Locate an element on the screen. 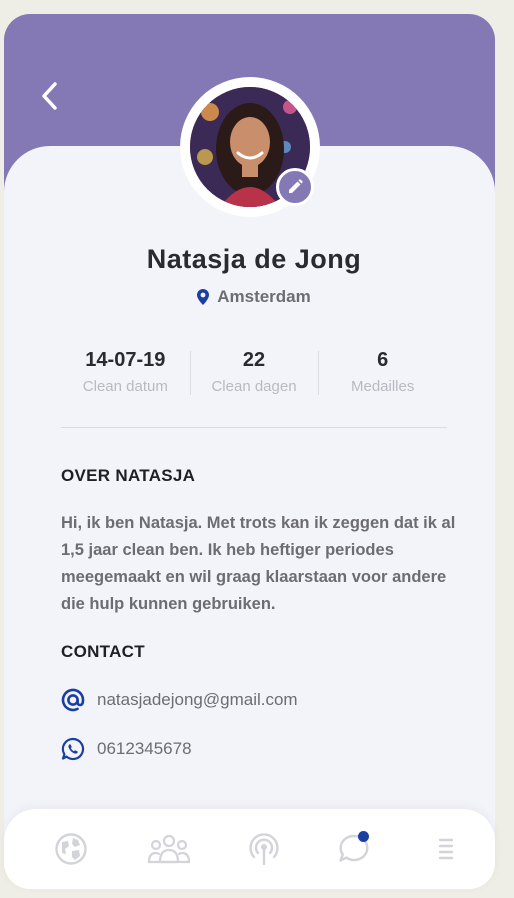 The width and height of the screenshot is (514, 898). contact-email: natasjadejong@gmail.com is located at coordinates (197, 700).